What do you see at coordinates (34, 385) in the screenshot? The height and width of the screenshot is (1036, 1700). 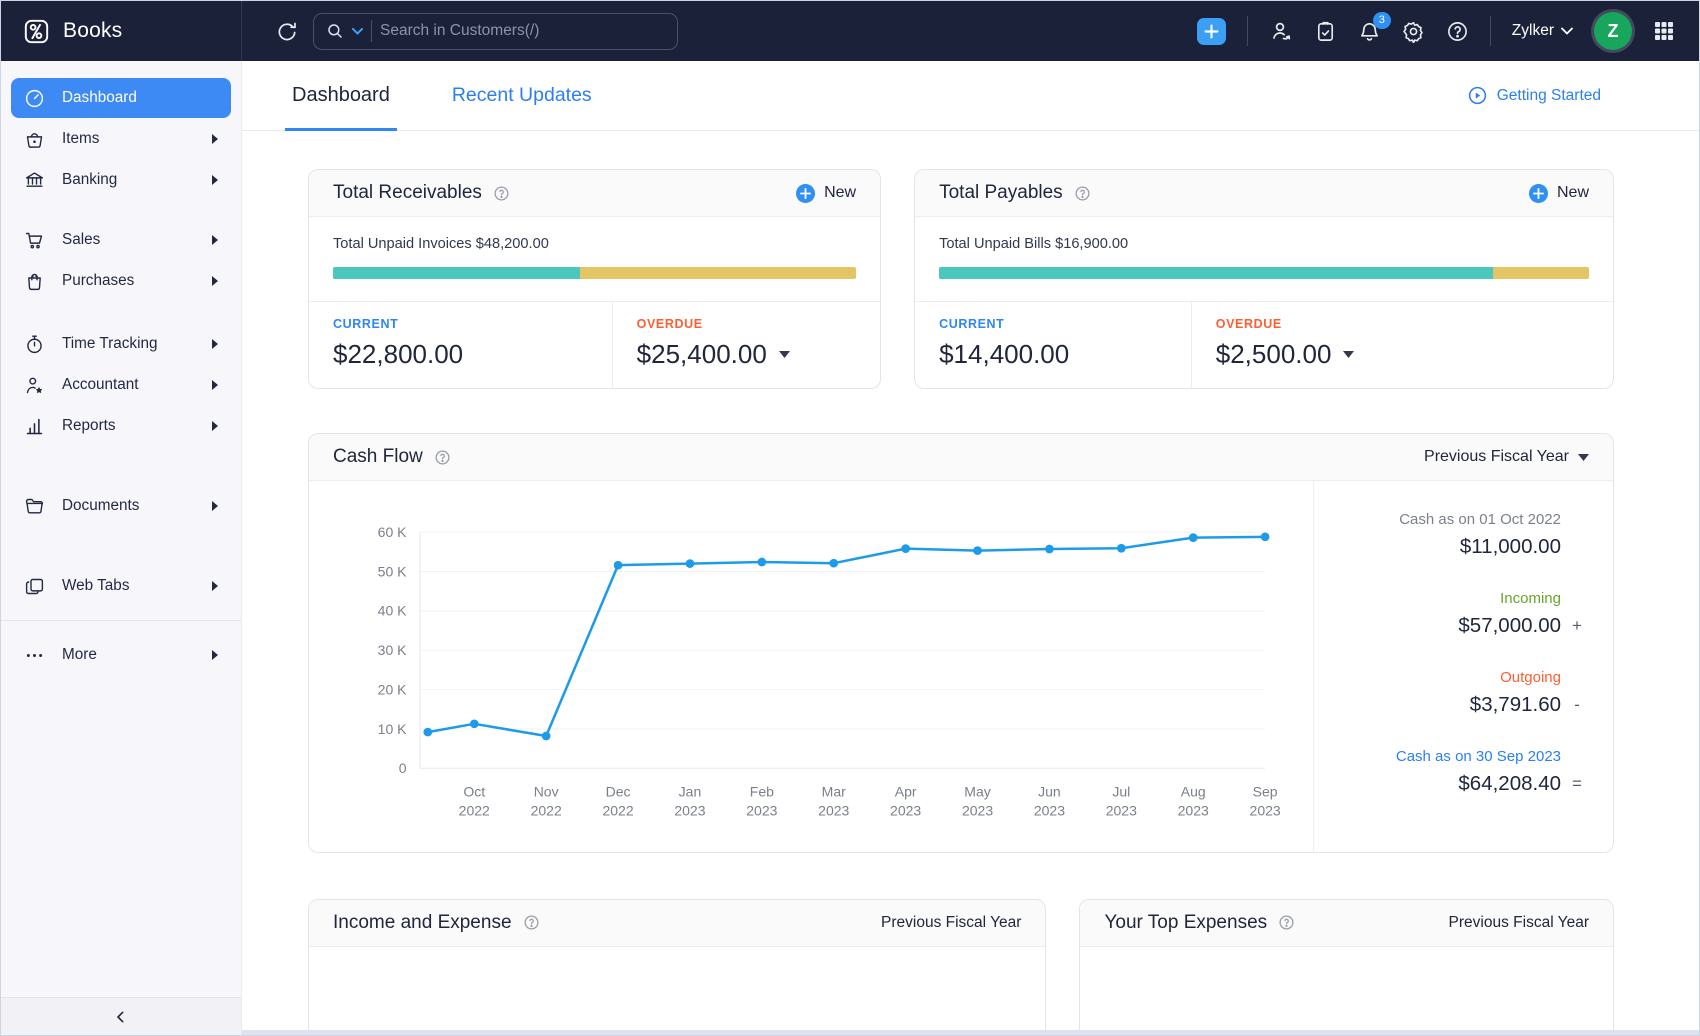 I see `person-star-icon` at bounding box center [34, 385].